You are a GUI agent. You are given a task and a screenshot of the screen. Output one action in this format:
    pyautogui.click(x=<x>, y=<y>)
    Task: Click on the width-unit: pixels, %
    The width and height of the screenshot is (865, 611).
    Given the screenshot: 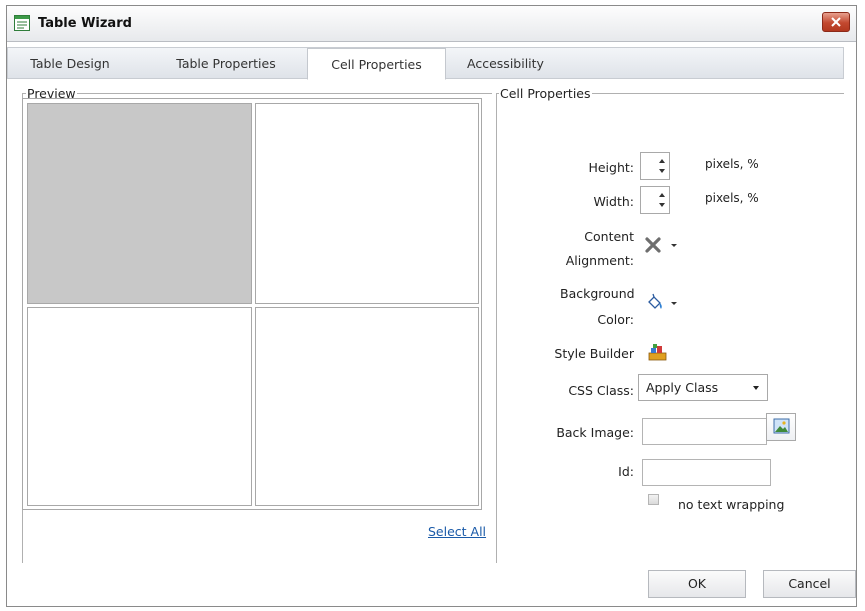 What is the action you would take?
    pyautogui.click(x=732, y=198)
    